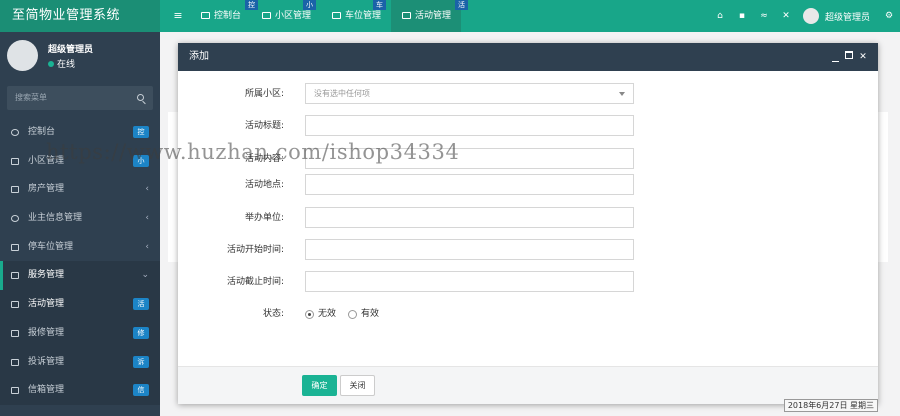 The image size is (900, 416). Describe the element at coordinates (370, 314) in the screenshot. I see `radio-label: 有效` at that location.